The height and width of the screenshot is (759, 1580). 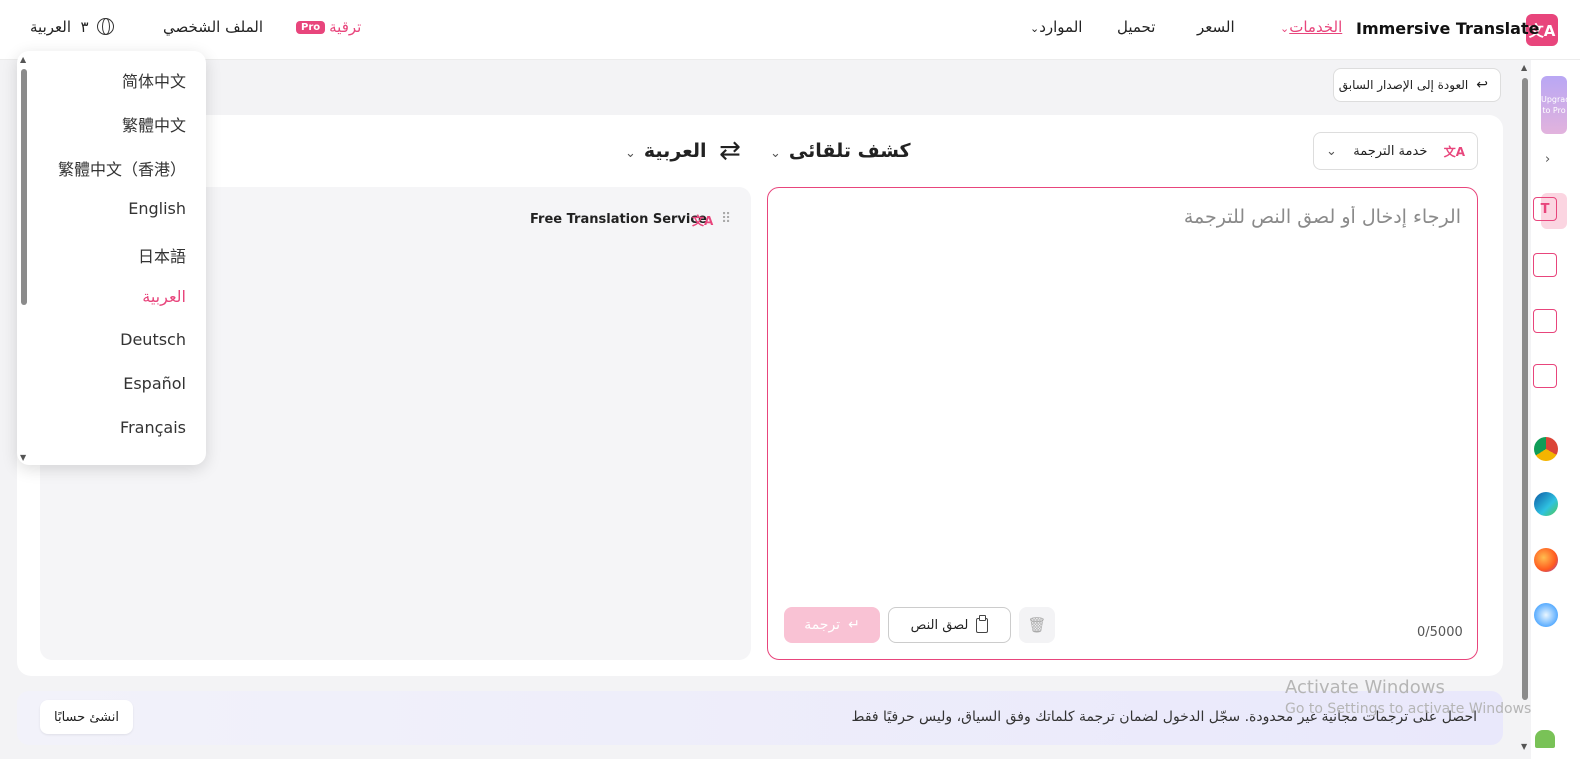 I want to click on dropdown-item: Français, so click(x=153, y=427).